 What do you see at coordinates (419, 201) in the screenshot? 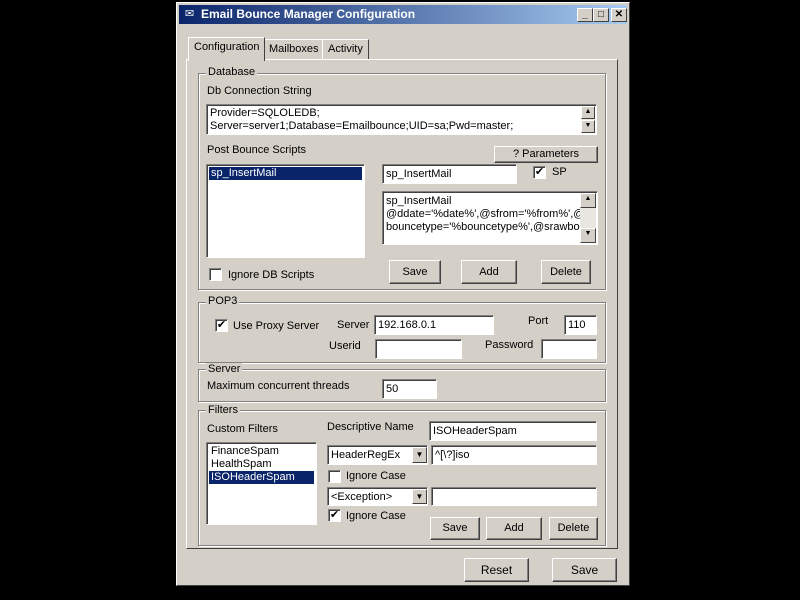
I see `script-body-line-1: sp_InsertMail` at bounding box center [419, 201].